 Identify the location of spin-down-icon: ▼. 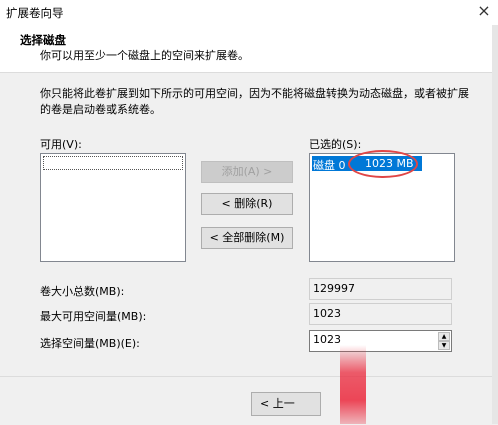
(444, 345).